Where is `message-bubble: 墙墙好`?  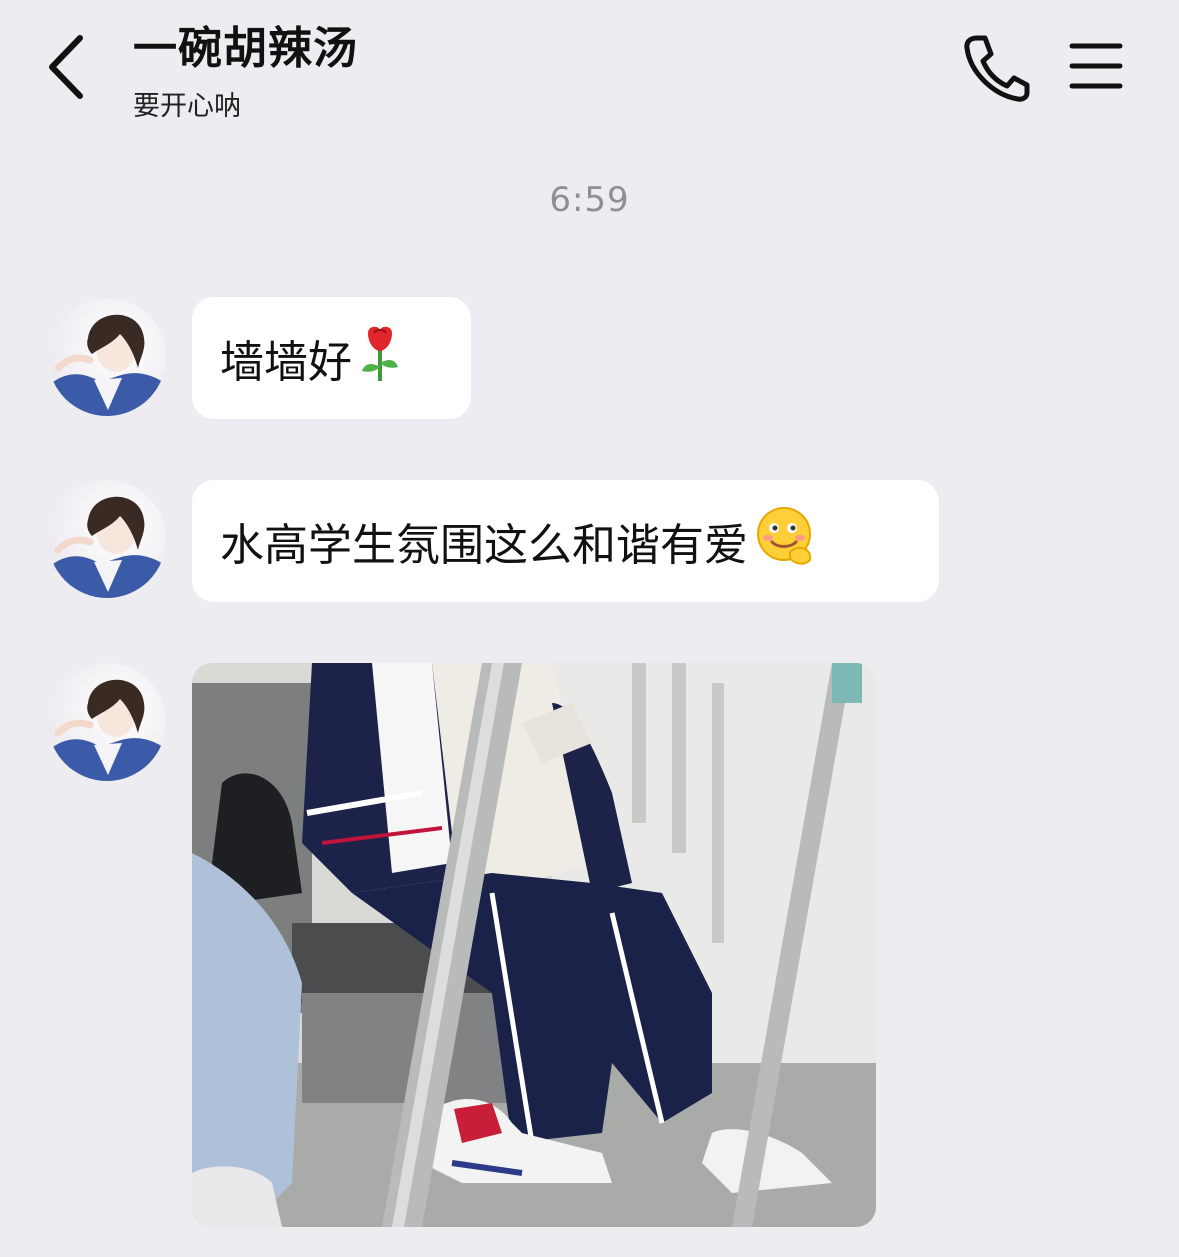 message-bubble: 墙墙好 is located at coordinates (331, 358).